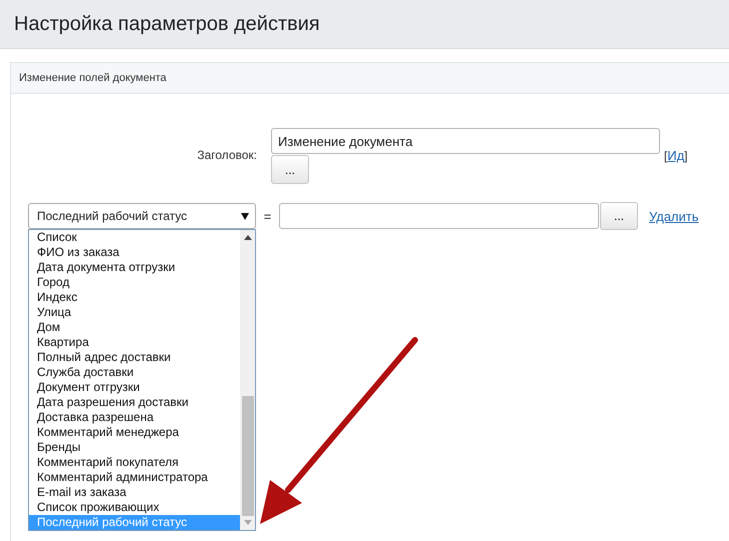 The height and width of the screenshot is (541, 729). I want to click on operator-label: =, so click(267, 216).